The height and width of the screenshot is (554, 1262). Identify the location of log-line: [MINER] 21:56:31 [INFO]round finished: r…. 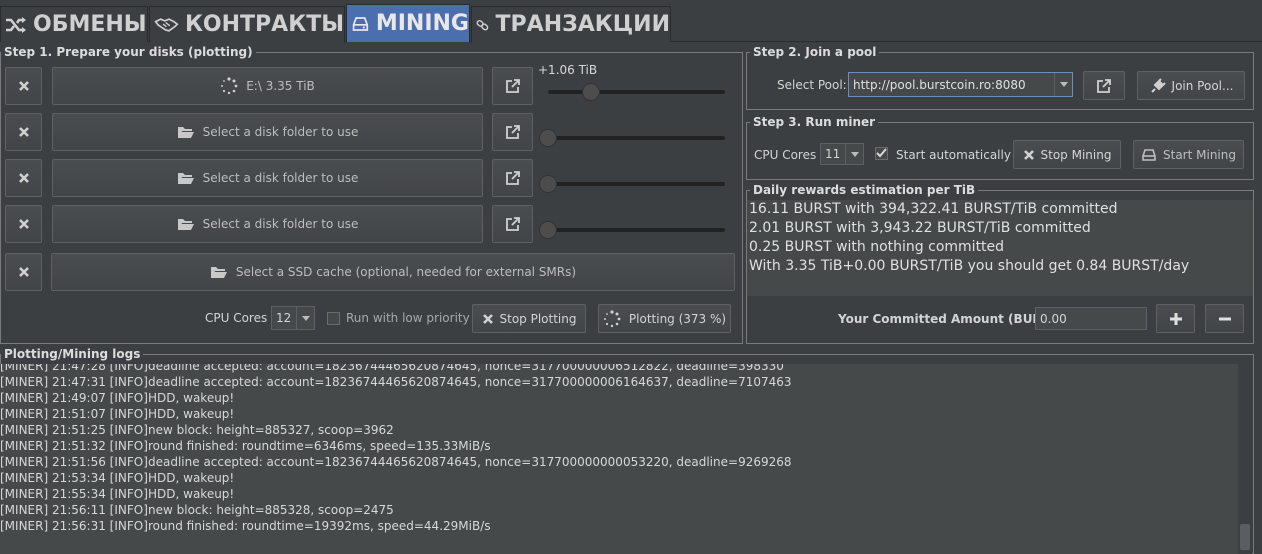
(619, 526).